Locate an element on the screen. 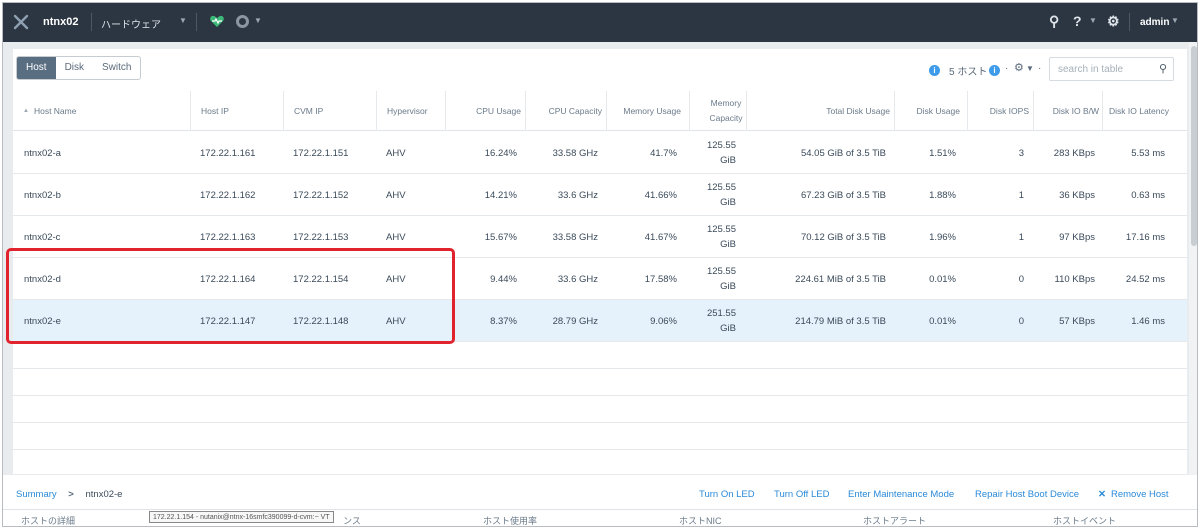  cpu-usage-cell: 8.37% is located at coordinates (503, 321).